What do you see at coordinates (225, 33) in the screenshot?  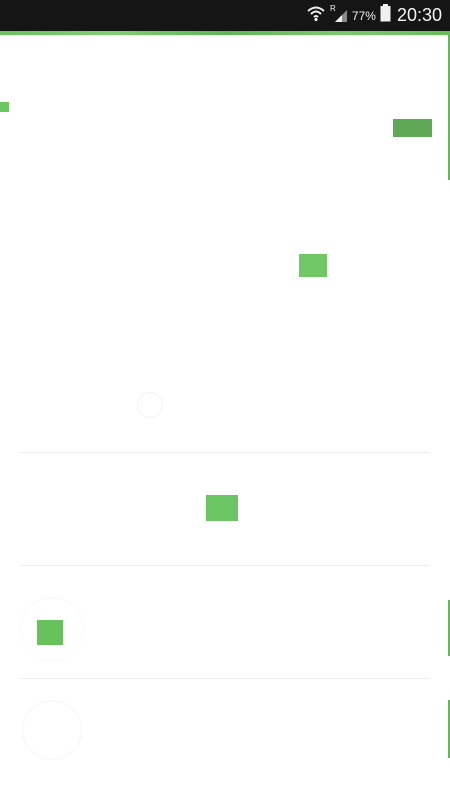 I see `accent-strip` at bounding box center [225, 33].